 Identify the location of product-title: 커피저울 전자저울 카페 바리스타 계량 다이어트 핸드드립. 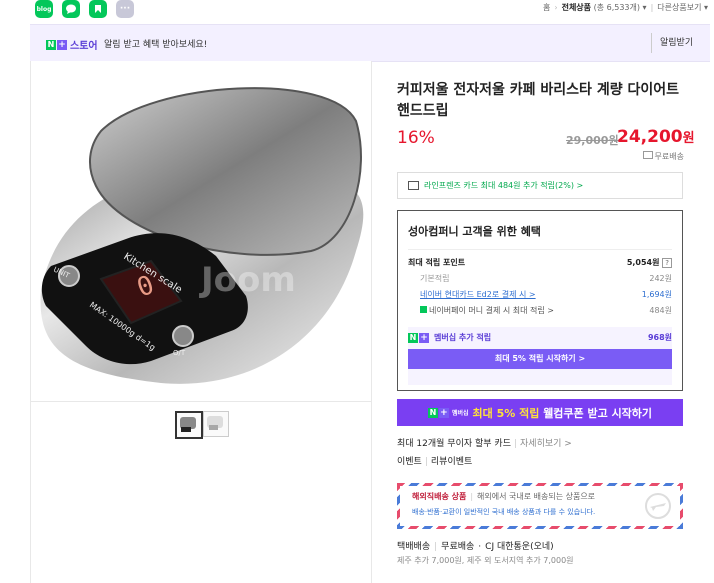
(538, 100).